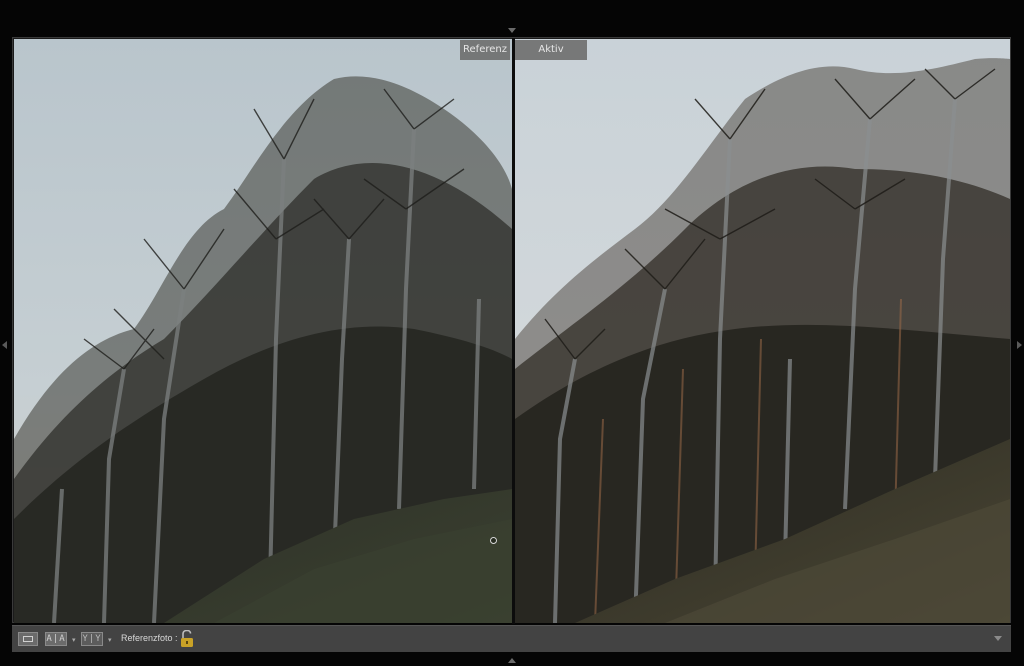 The width and height of the screenshot is (1024, 666). I want to click on single-view-icon, so click(28, 639).